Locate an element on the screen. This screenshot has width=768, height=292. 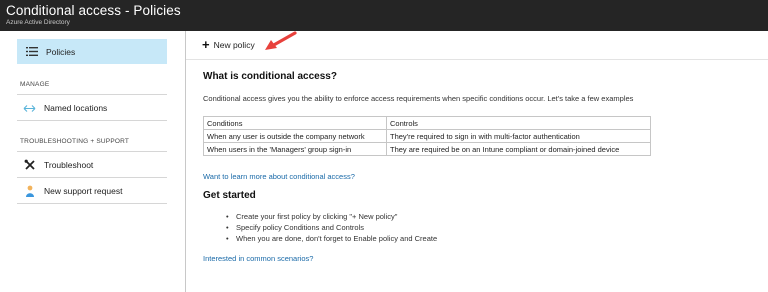
what-is-heading: What is conditional access? is located at coordinates (270, 76).